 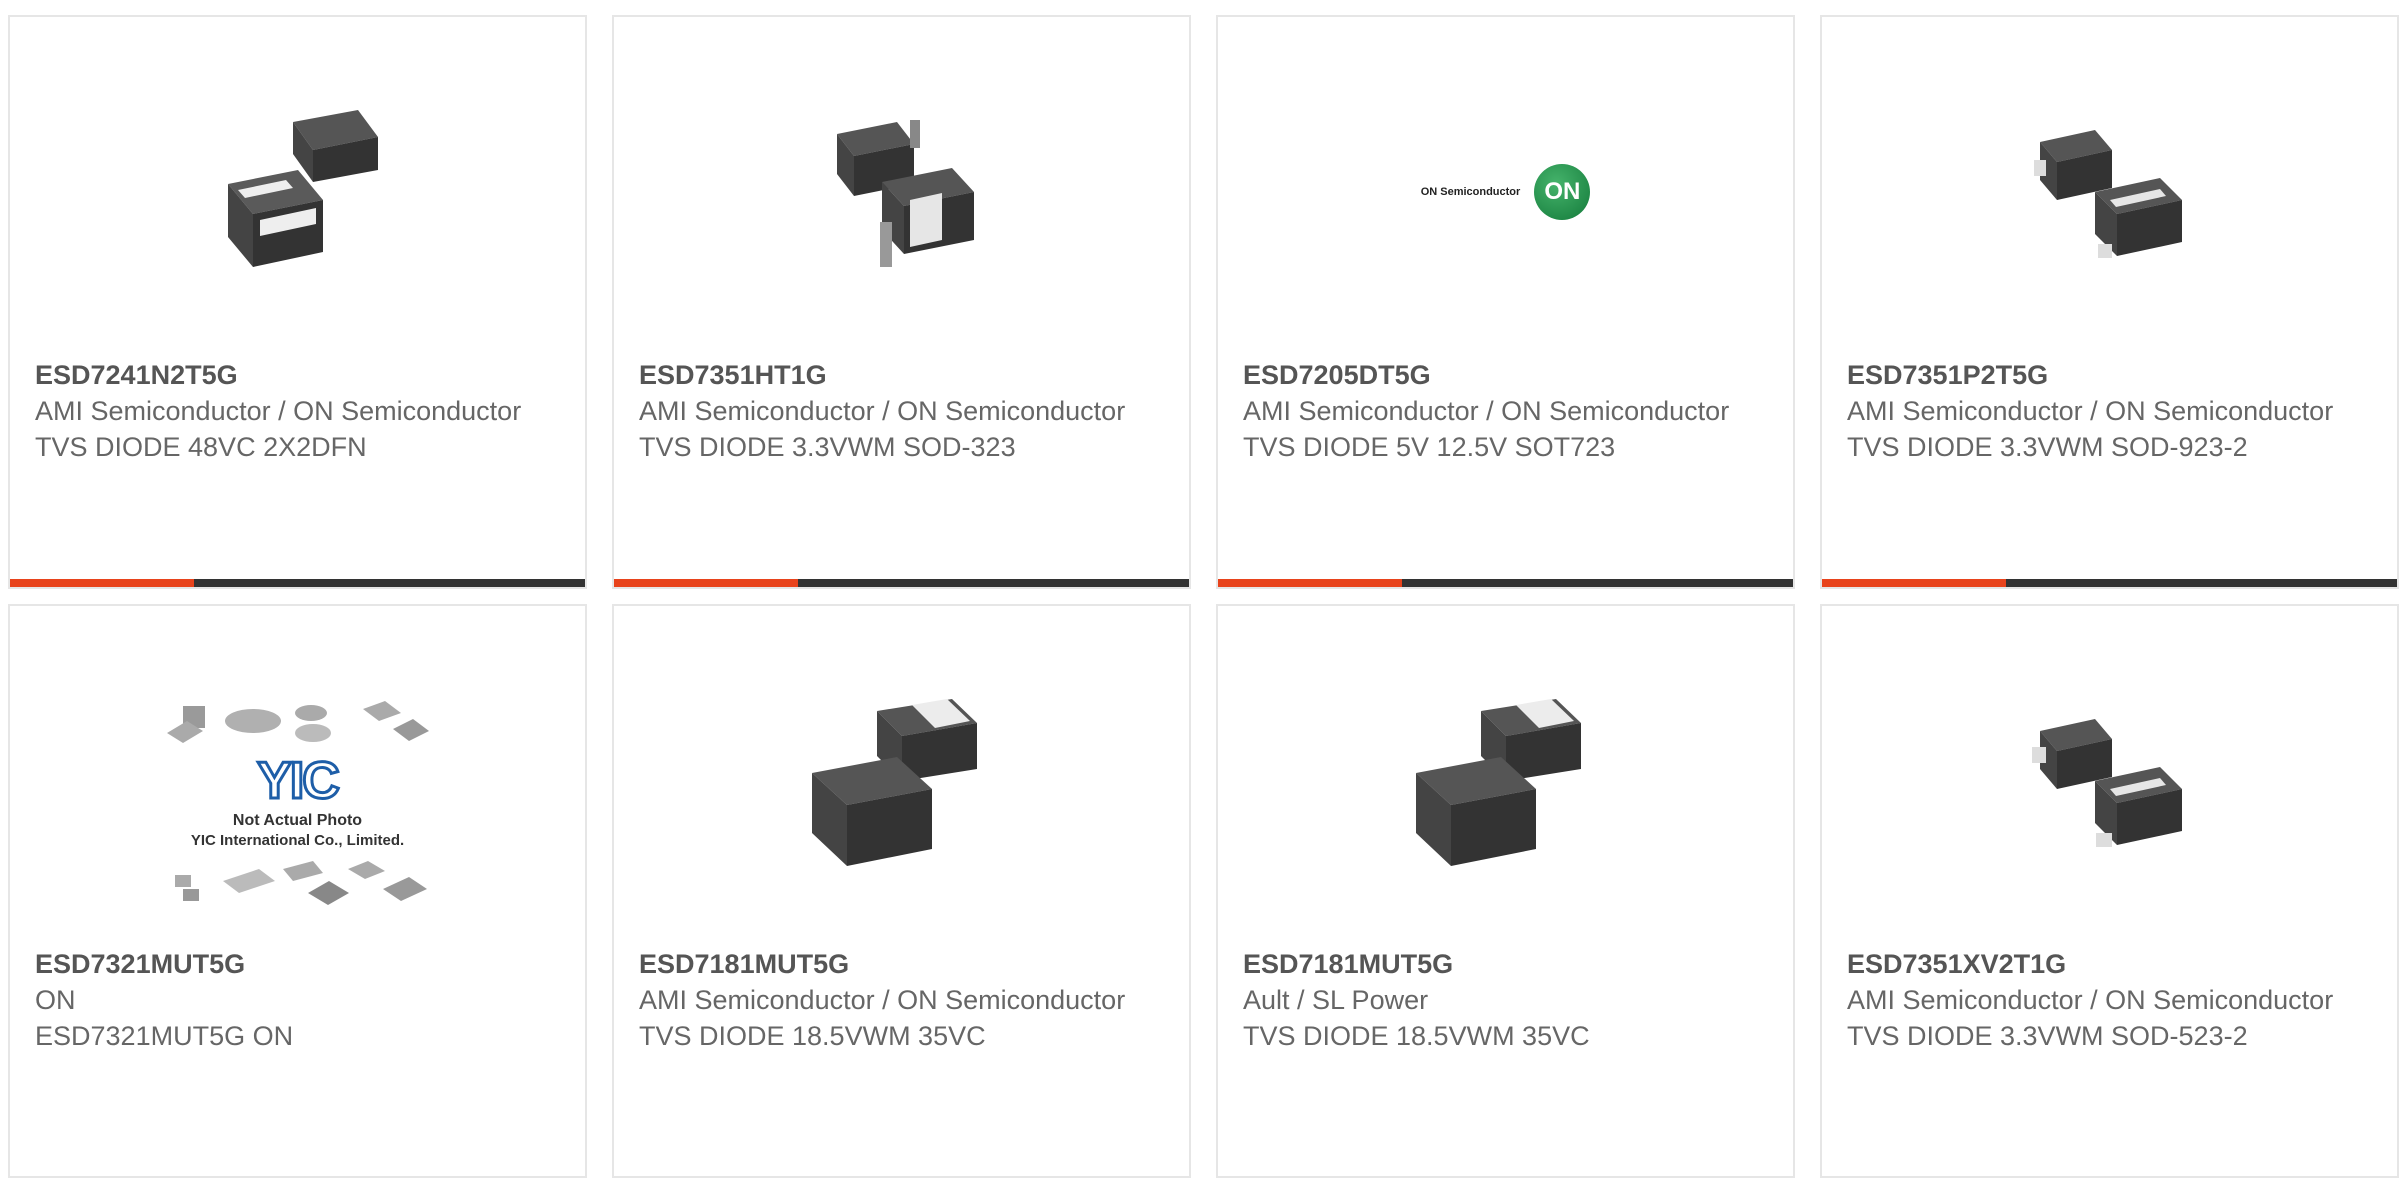 What do you see at coordinates (164, 1036) in the screenshot?
I see `description: ESD7321MUT5G ON` at bounding box center [164, 1036].